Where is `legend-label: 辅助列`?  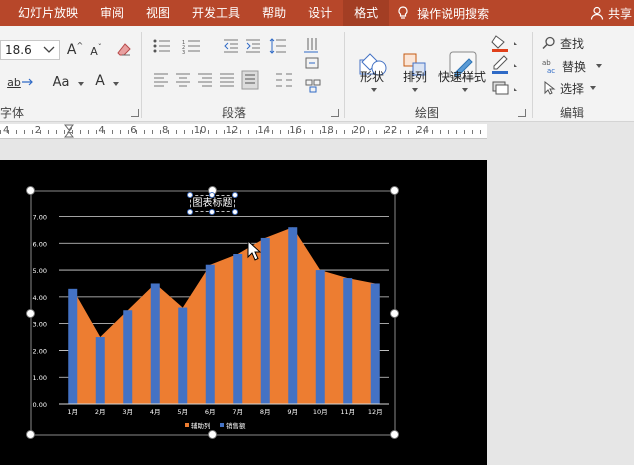
legend-label: 辅助列 is located at coordinates (201, 425).